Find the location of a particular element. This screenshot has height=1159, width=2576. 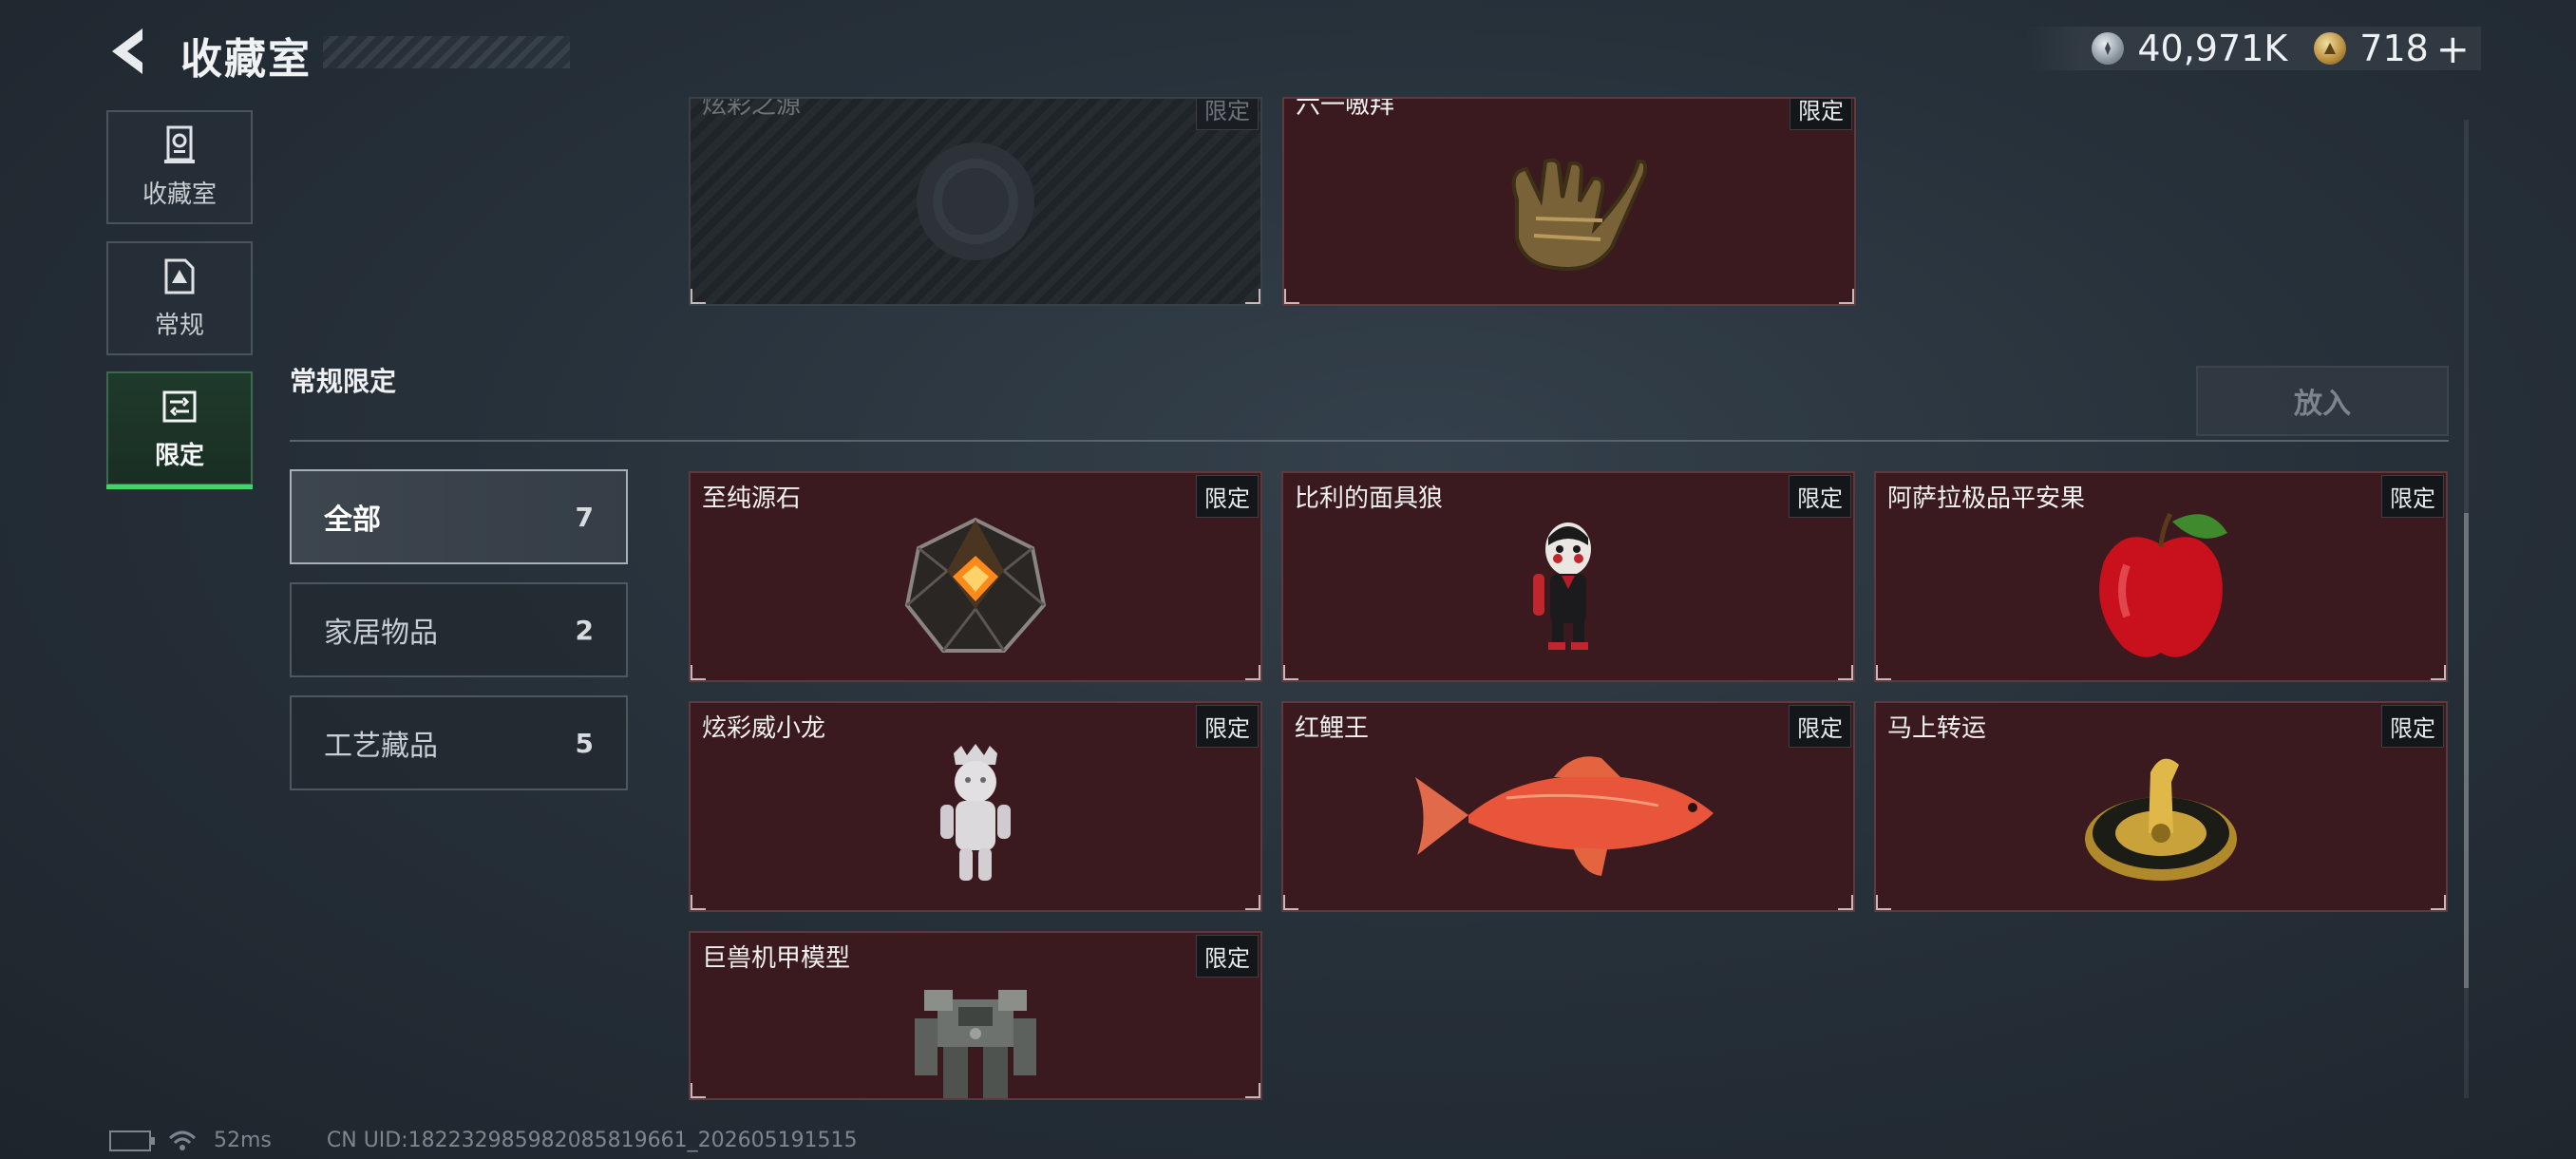

filter-count: 2 is located at coordinates (584, 630).